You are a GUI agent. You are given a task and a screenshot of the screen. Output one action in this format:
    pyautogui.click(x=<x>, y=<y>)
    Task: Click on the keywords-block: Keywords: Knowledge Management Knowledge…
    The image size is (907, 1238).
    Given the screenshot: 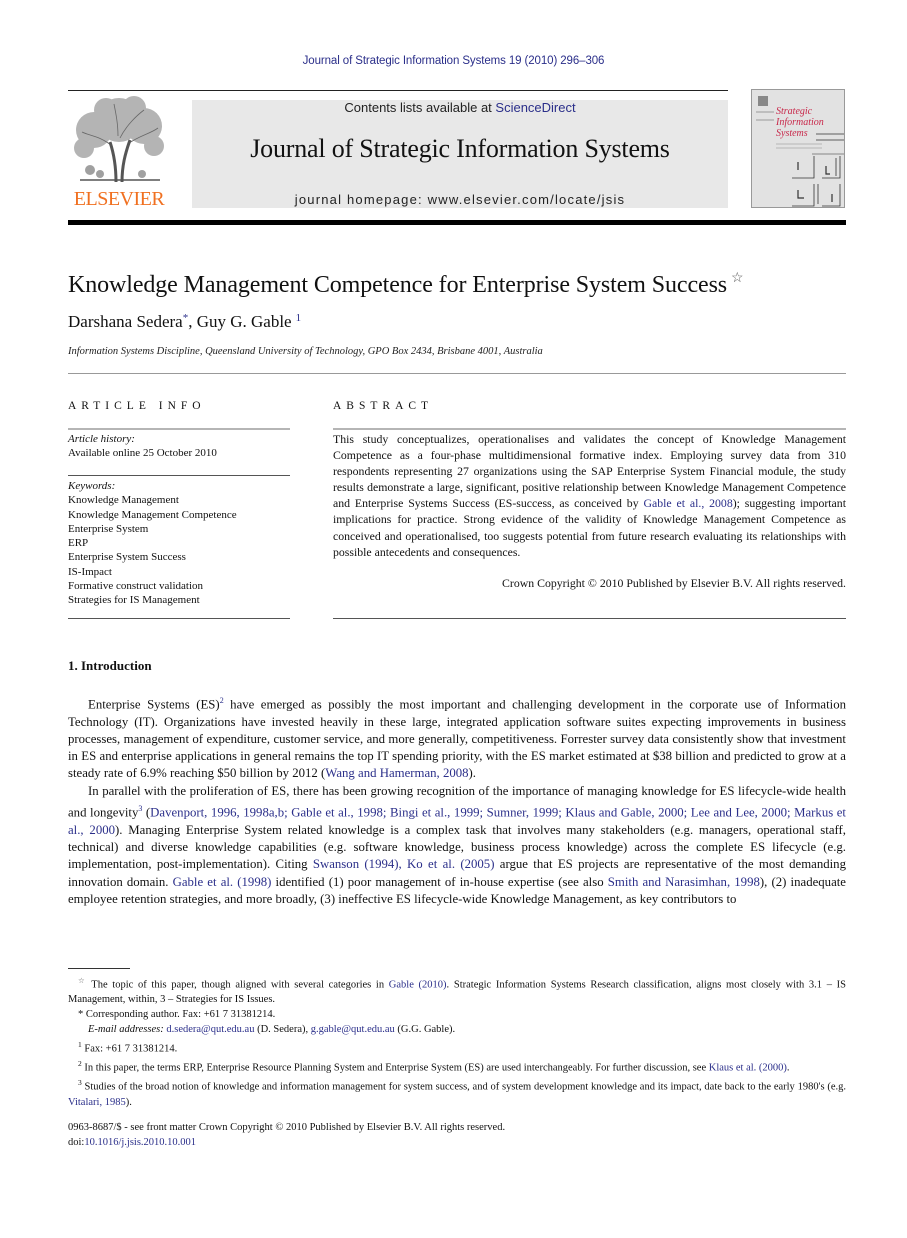 What is the action you would take?
    pyautogui.click(x=179, y=543)
    